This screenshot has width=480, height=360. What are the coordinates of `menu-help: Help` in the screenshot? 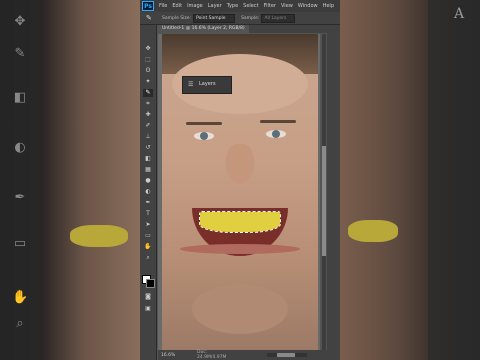 It's located at (328, 6).